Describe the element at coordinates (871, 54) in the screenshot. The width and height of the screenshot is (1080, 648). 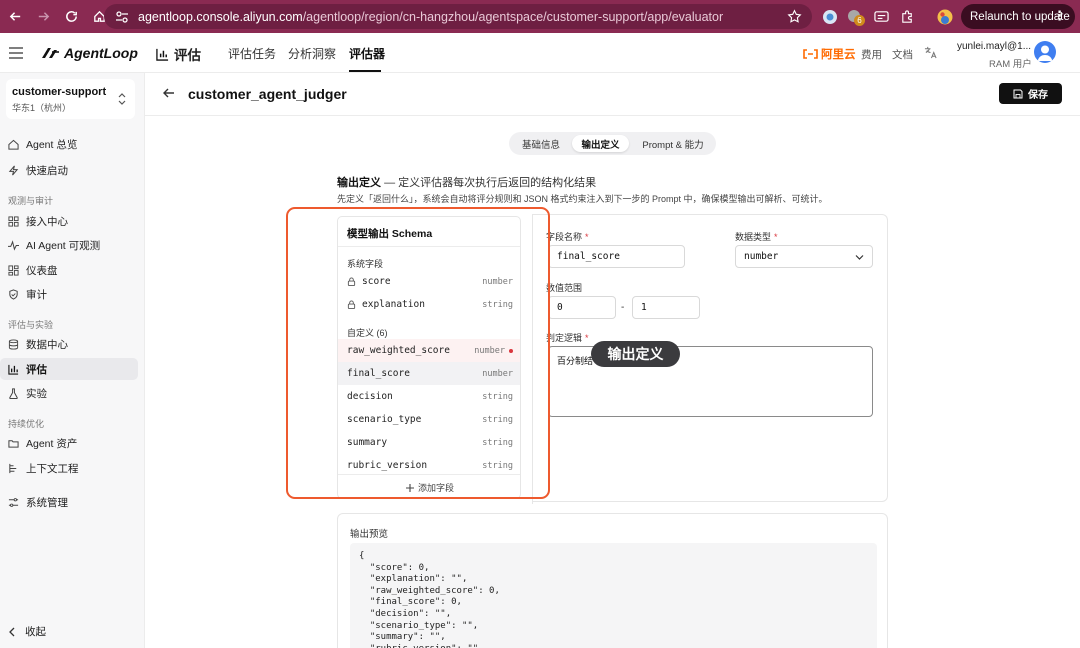
I see `billing-link: 费用` at that location.